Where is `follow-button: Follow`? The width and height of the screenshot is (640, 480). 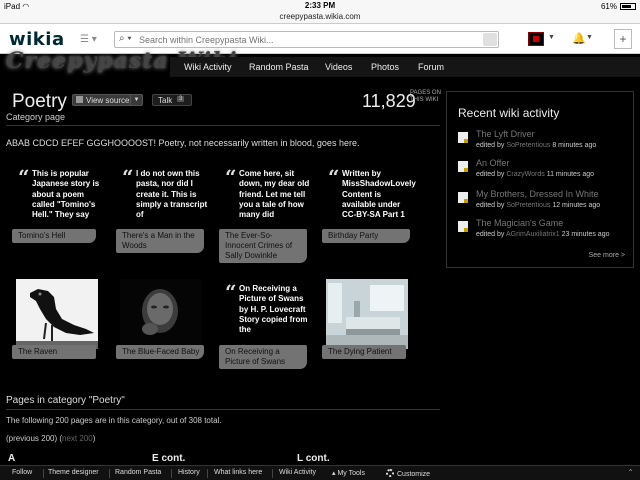
follow-button: Follow is located at coordinates (22, 472).